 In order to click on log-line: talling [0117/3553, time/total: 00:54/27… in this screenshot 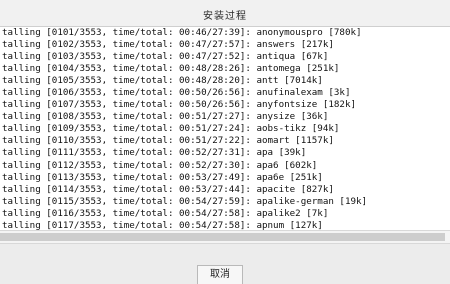, I will do `click(162, 224)`.